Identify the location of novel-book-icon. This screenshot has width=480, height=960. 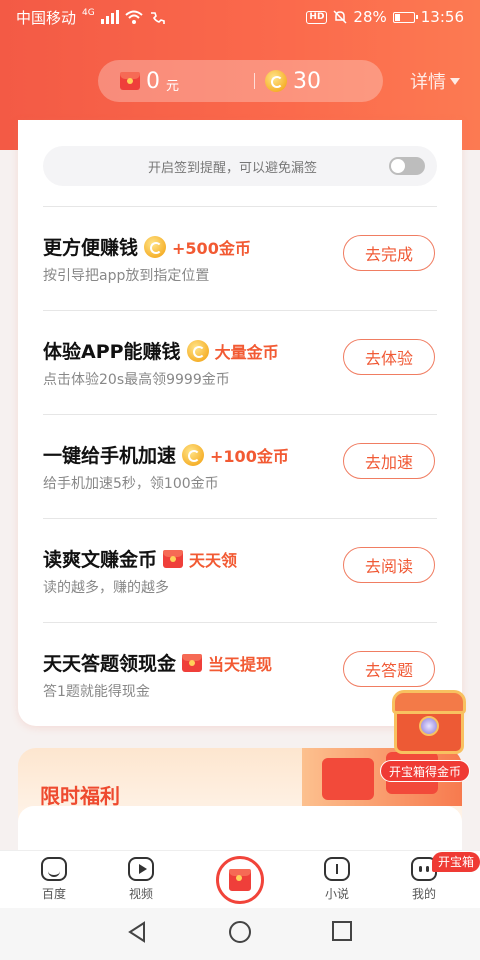
(337, 869).